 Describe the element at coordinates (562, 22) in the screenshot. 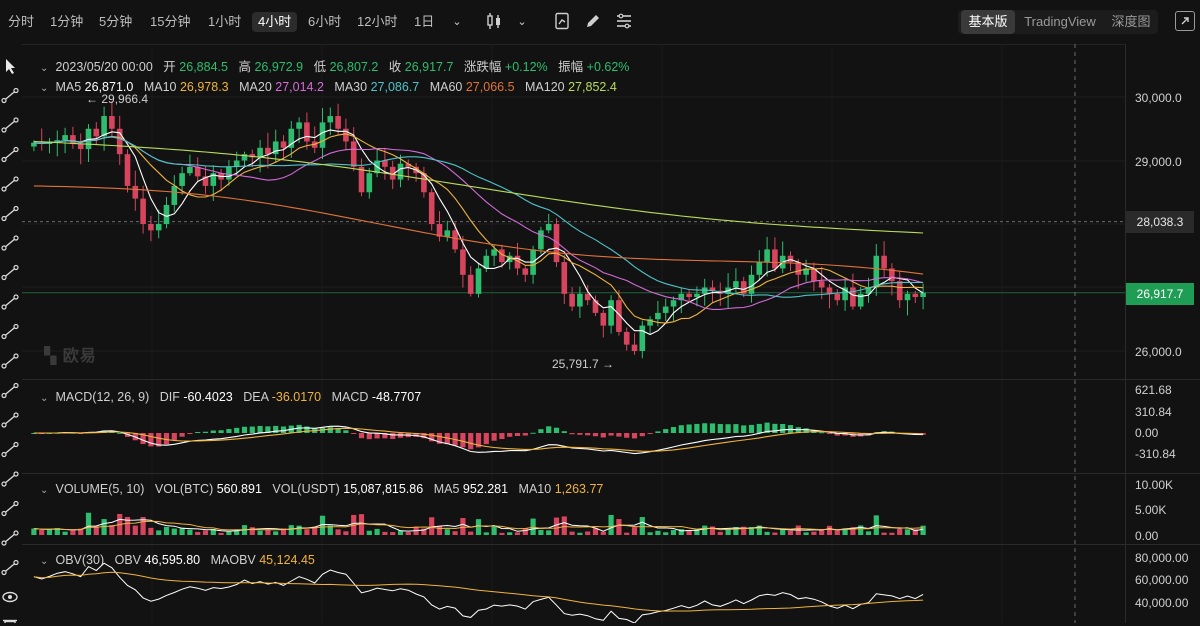

I see `indicator-icon` at that location.